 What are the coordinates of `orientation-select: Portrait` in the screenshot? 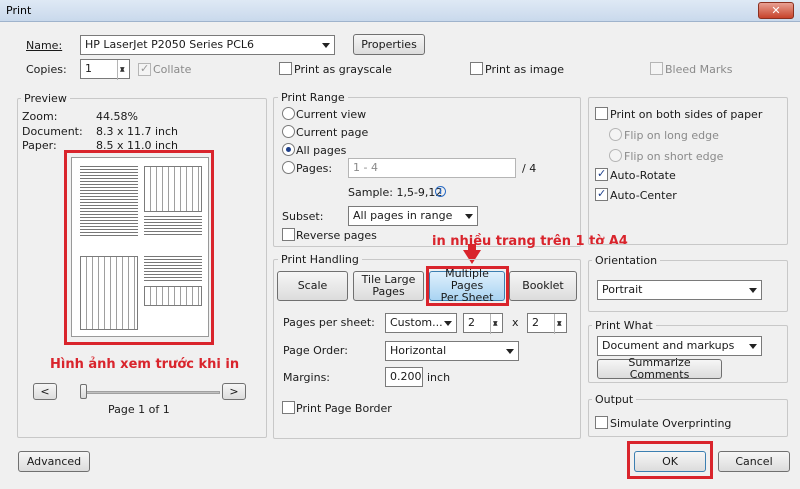 It's located at (679, 290).